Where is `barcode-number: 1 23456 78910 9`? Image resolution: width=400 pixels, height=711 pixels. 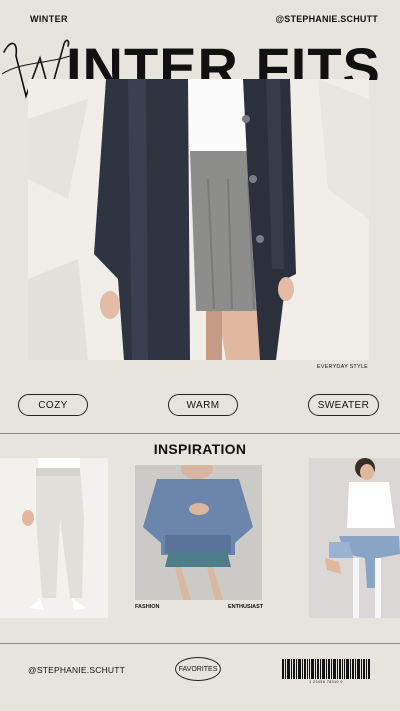
barcode-number: 1 23456 78910 9 is located at coordinates (326, 682).